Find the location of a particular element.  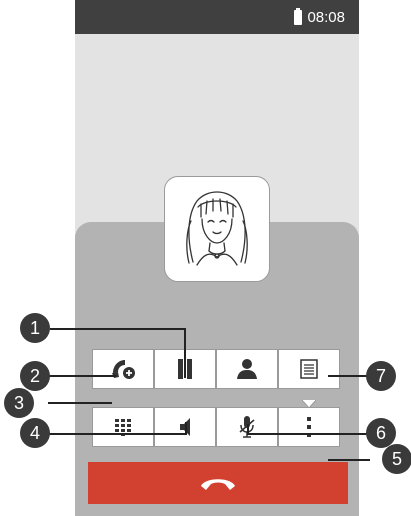

callout-3: 3 is located at coordinates (19, 403).